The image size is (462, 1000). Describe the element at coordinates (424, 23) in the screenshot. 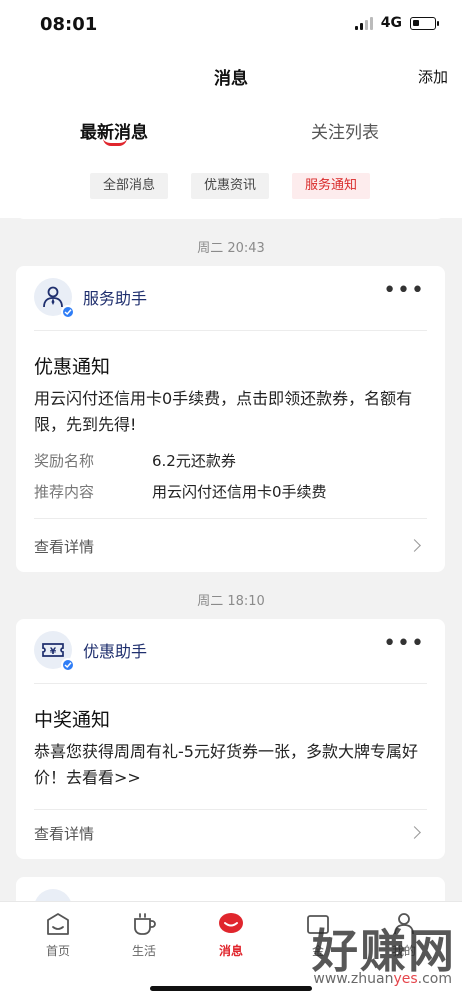

I see `battery-icon` at that location.